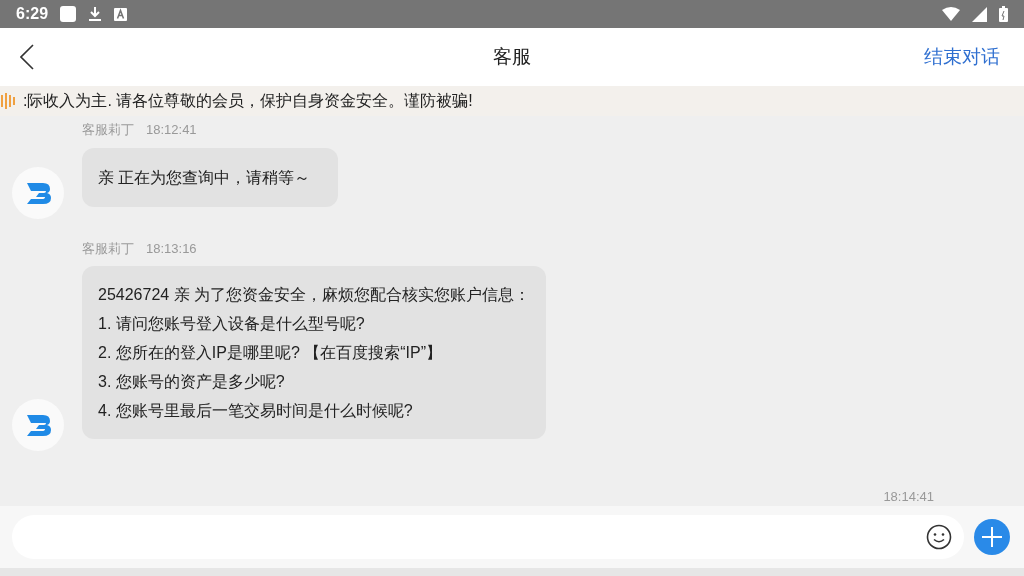  What do you see at coordinates (939, 537) in the screenshot?
I see `emoji-icon` at bounding box center [939, 537].